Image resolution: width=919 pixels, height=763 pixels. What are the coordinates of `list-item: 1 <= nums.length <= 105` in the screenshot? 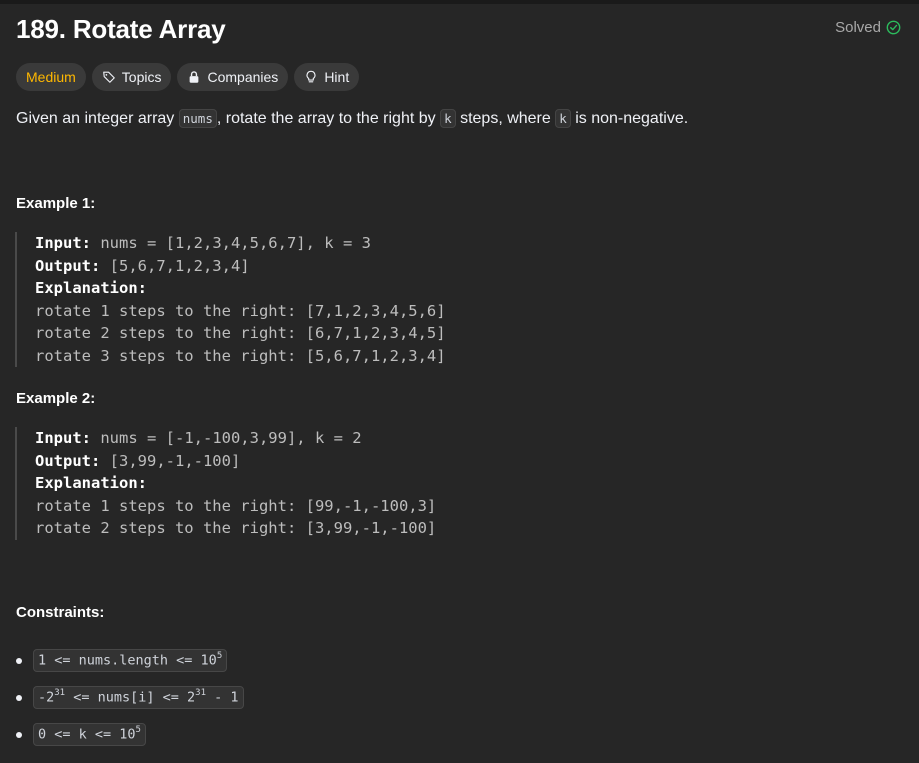 It's located at (130, 660).